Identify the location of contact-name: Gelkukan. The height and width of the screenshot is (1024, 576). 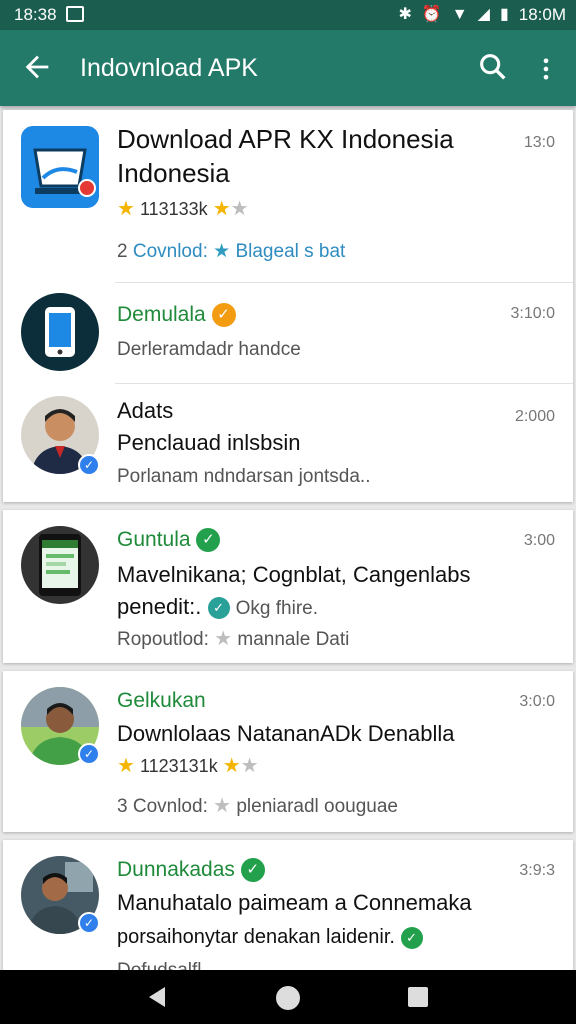
(161, 700).